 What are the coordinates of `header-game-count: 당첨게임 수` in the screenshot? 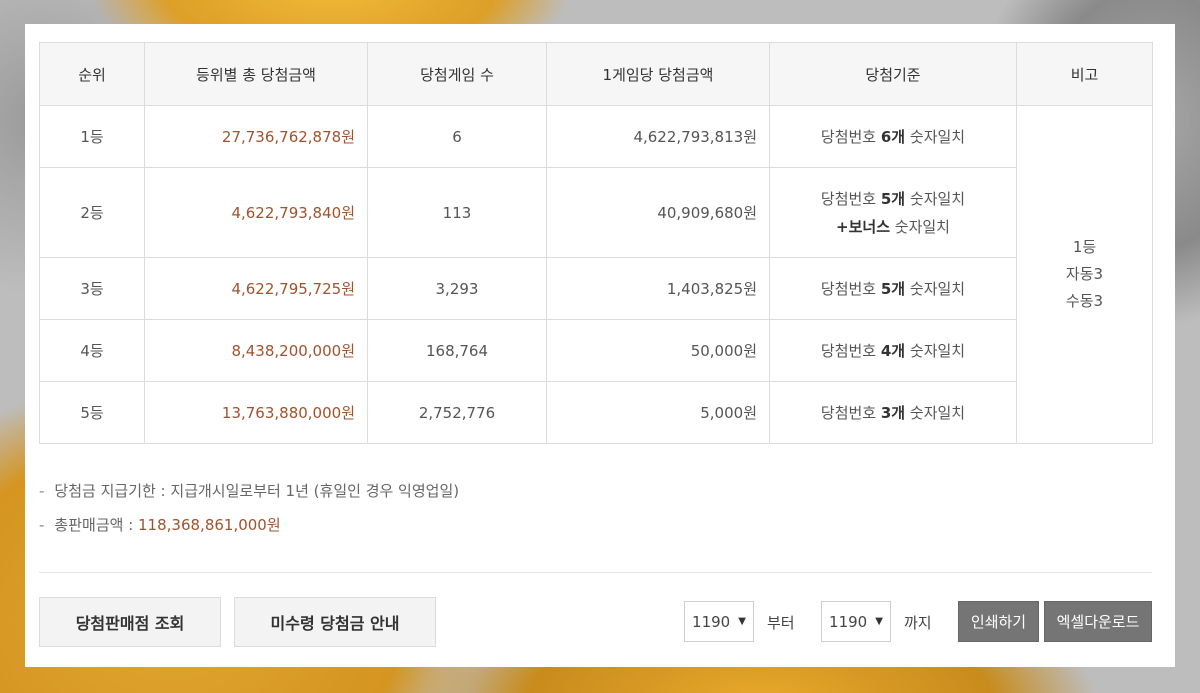 It's located at (457, 74).